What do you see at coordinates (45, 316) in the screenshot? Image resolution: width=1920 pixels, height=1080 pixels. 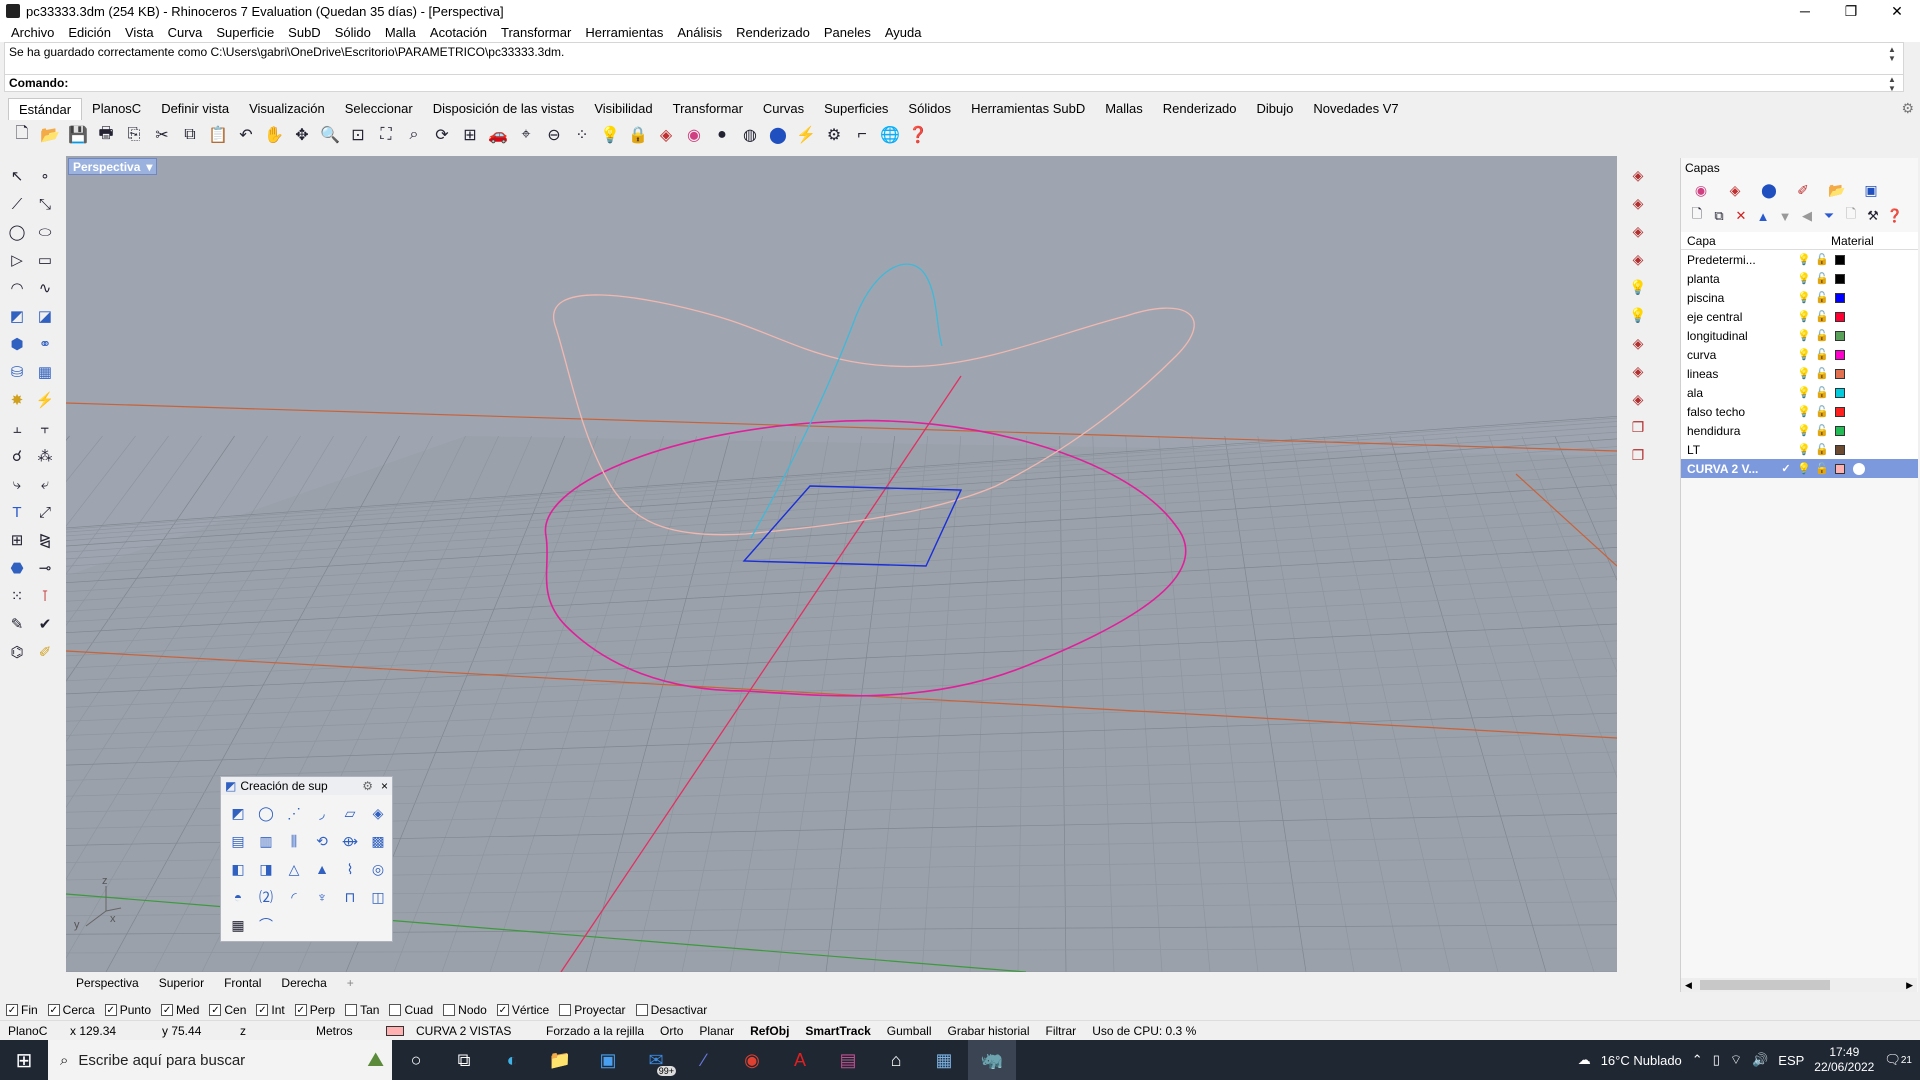 I see `surface-patch-icon: ◪` at bounding box center [45, 316].